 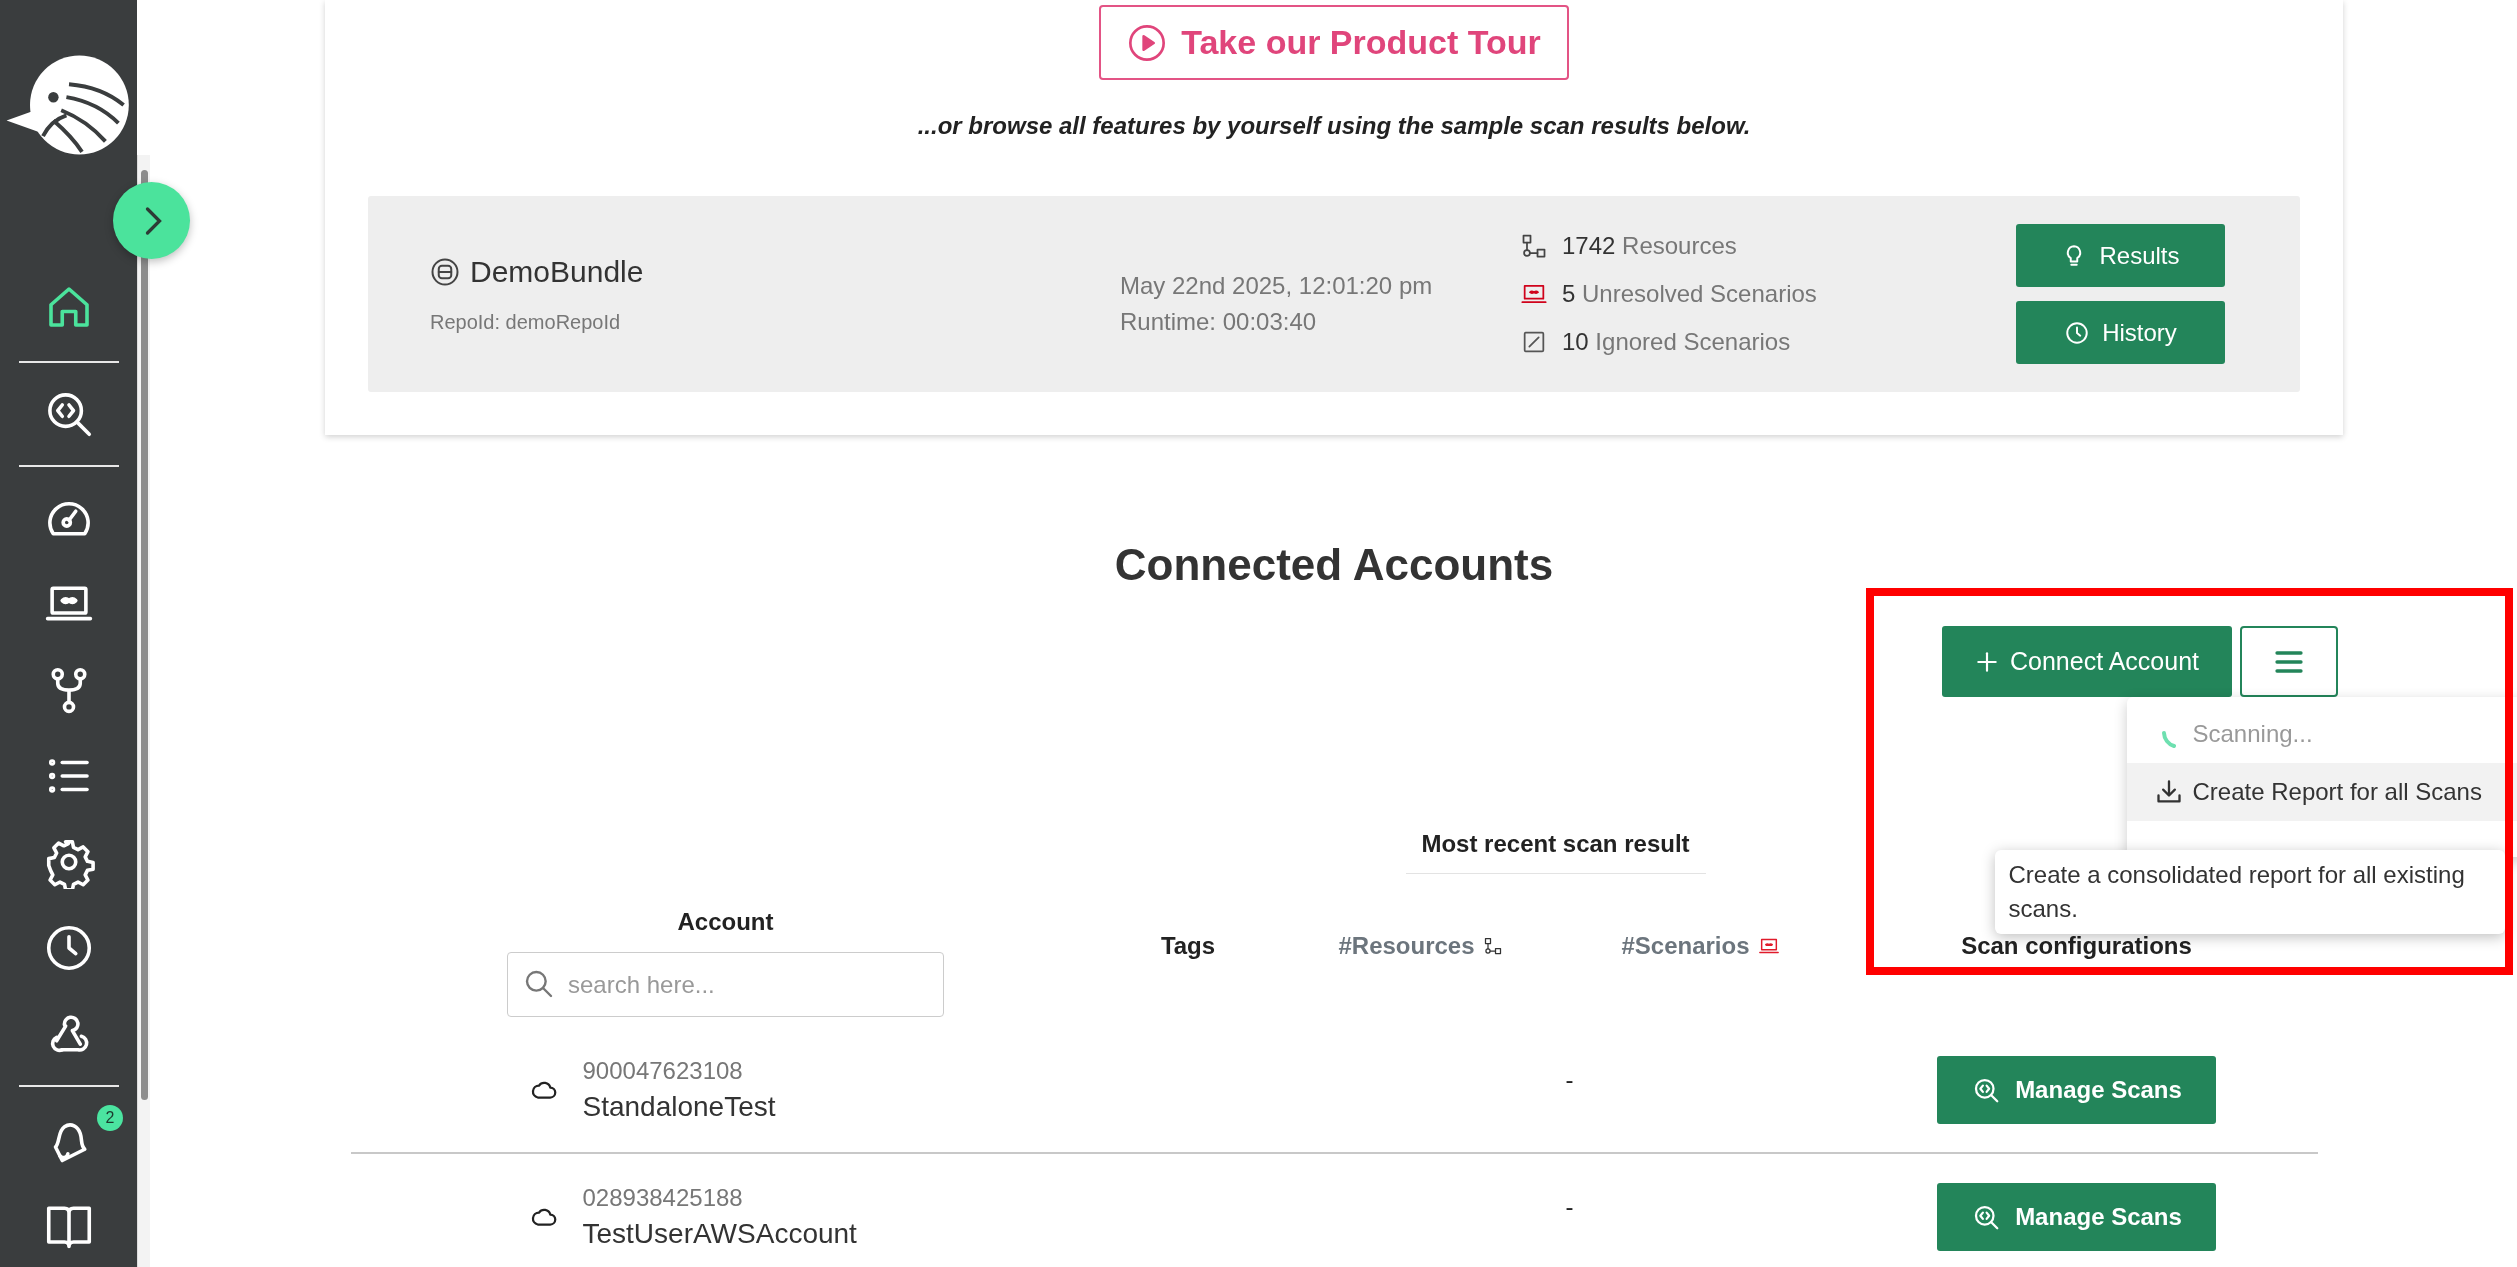 I want to click on subtitle: ...or browse all features by yourself using the sample scan results below., so click(x=1334, y=126).